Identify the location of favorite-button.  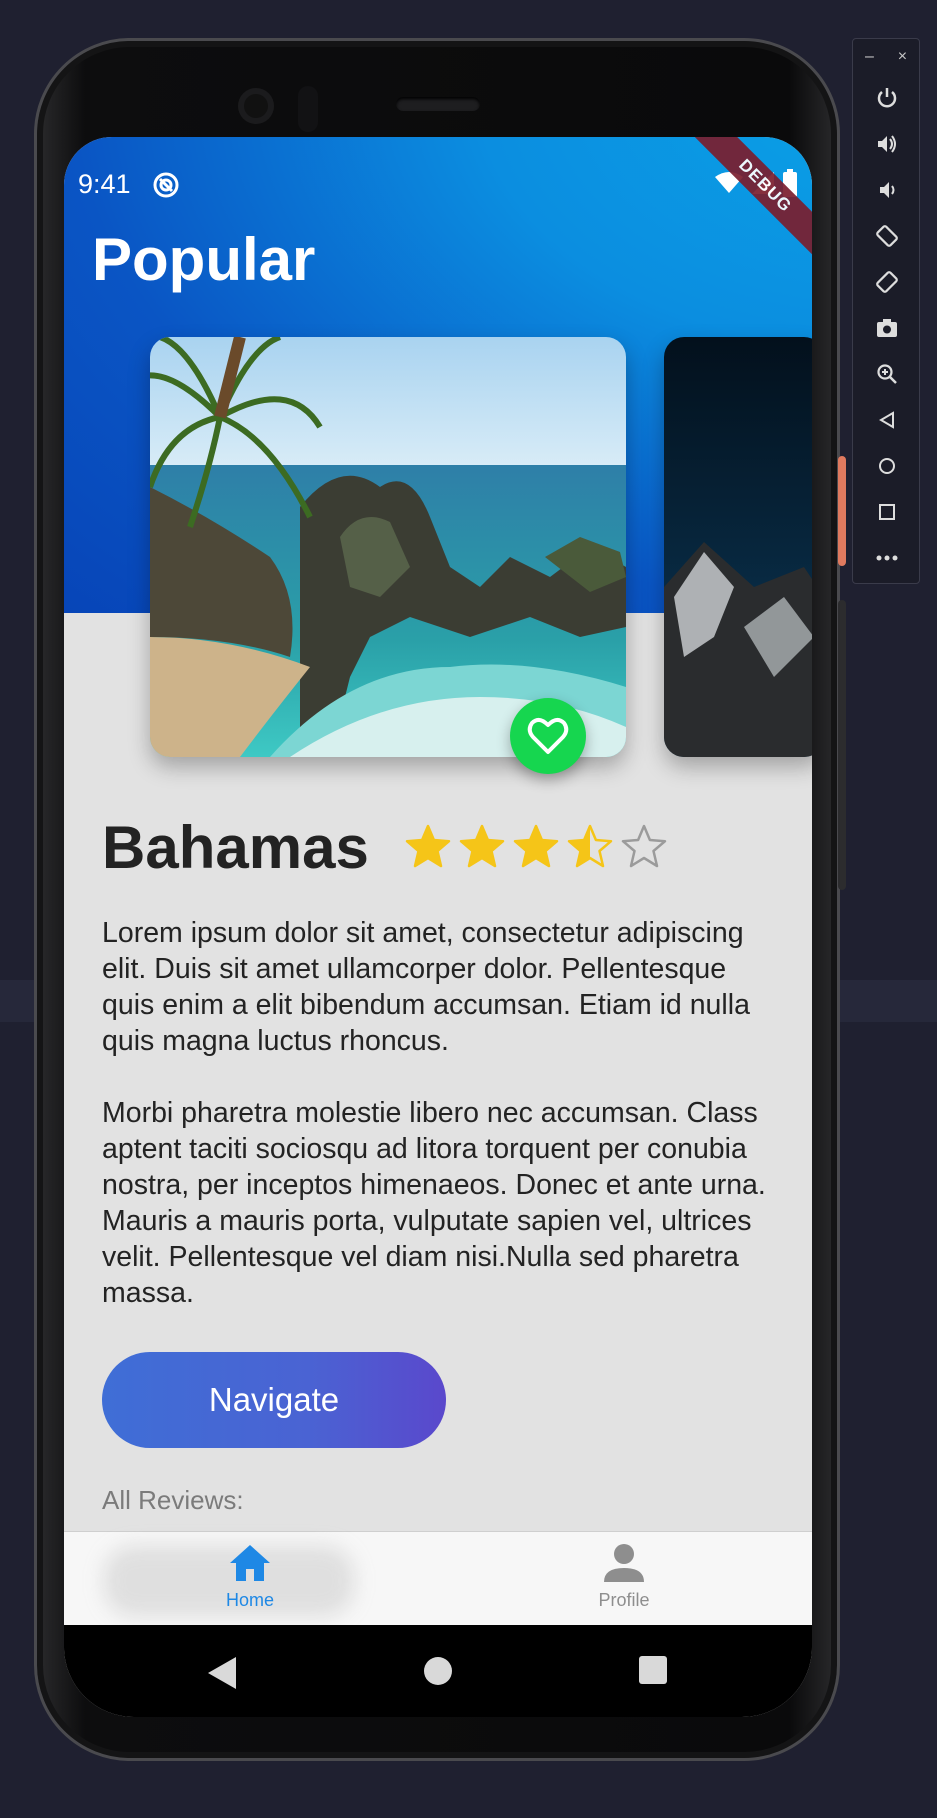
(548, 736).